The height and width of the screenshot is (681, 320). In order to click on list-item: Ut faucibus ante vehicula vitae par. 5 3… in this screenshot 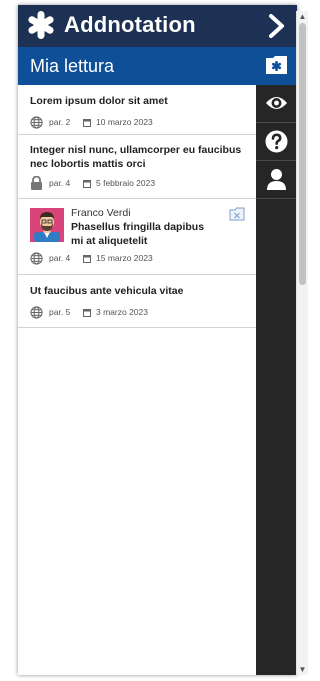, I will do `click(137, 301)`.